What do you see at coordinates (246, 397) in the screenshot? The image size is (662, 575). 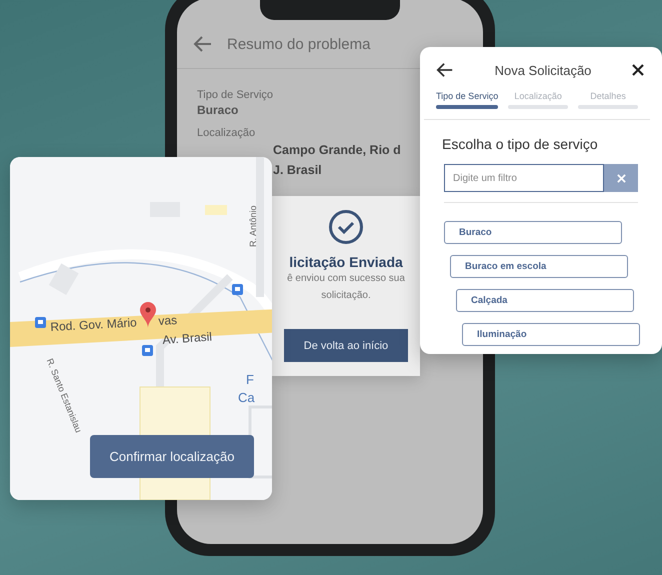 I see `place-label: Ca` at bounding box center [246, 397].